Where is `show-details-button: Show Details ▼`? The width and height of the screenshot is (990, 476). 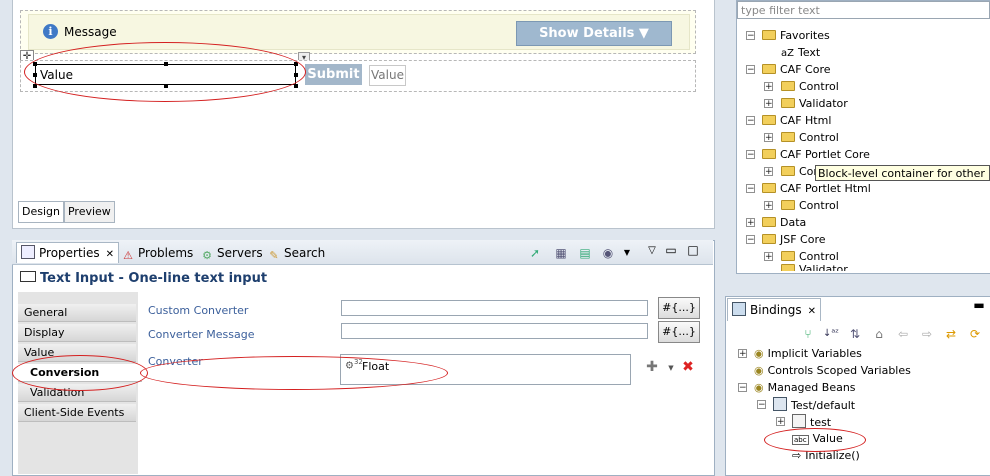 show-details-button: Show Details ▼ is located at coordinates (594, 33).